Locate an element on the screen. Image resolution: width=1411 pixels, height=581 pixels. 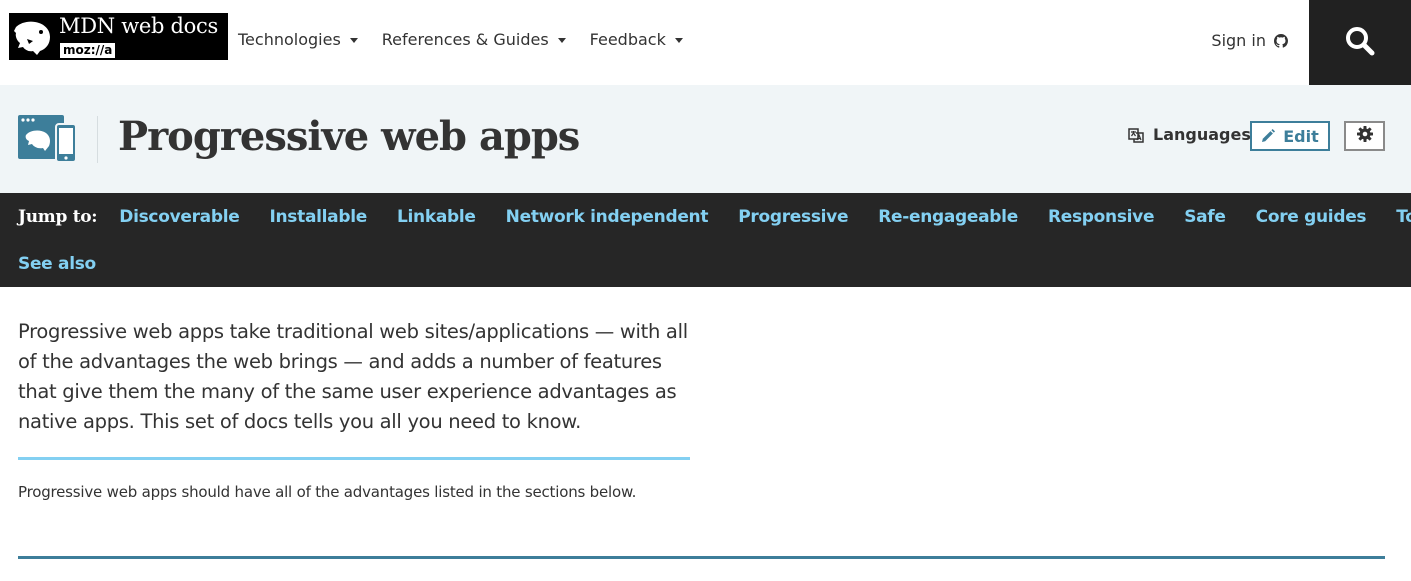
sign-in-link: Sign in is located at coordinates (1249, 40).